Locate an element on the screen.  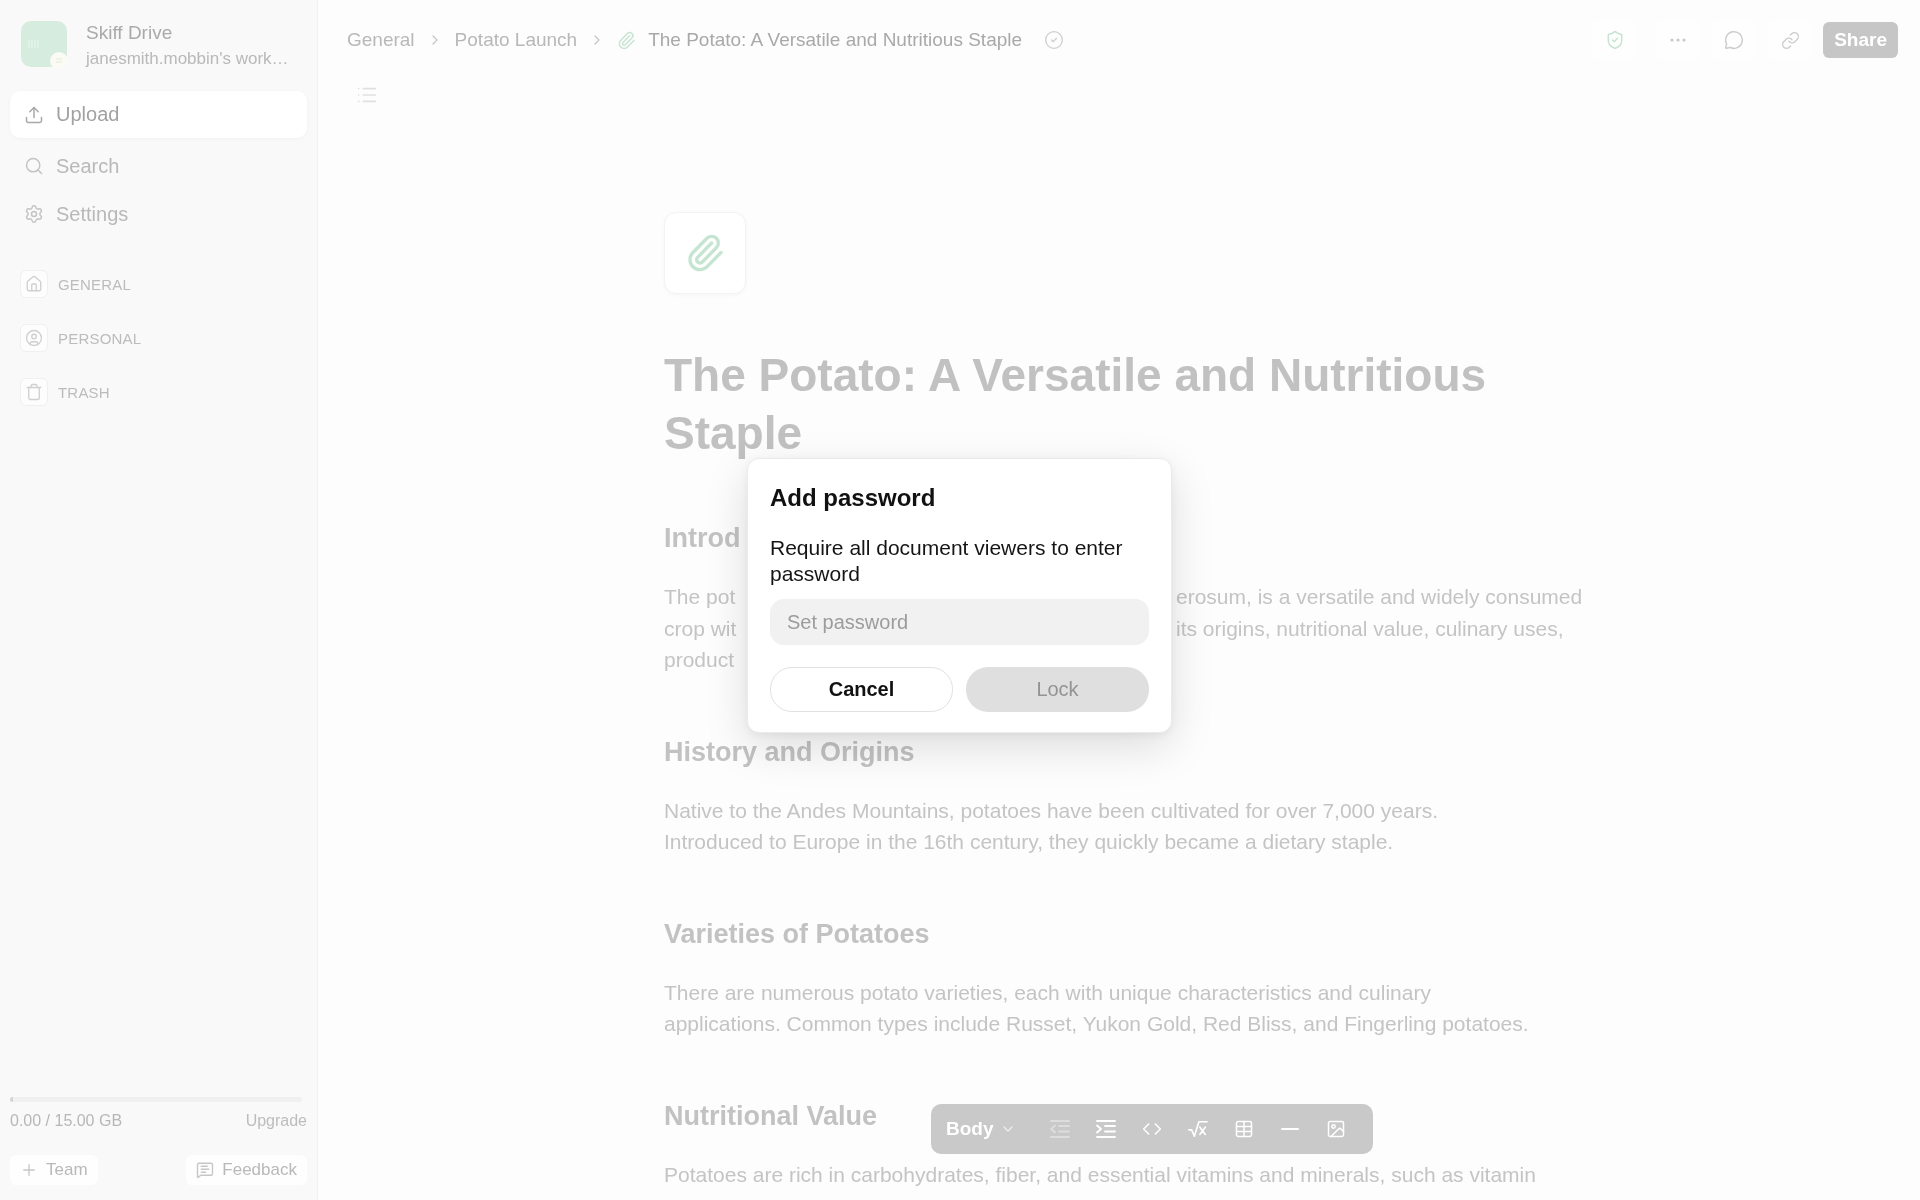
sidebar-footer-button: Team is located at coordinates (54, 1170).